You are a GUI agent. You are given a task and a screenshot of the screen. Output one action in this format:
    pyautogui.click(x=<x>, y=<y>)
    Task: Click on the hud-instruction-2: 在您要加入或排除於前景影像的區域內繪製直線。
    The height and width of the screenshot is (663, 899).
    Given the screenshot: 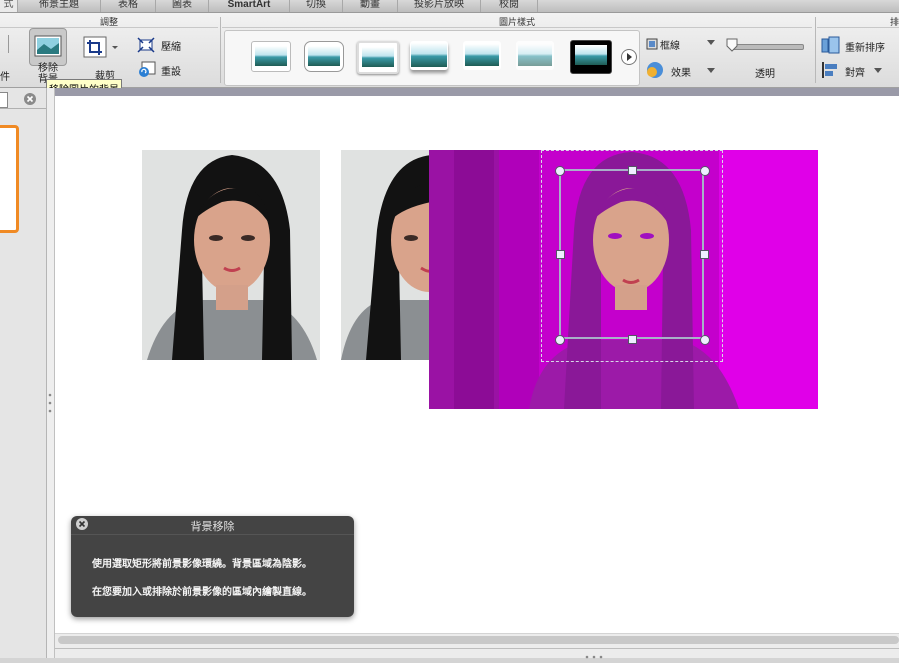 What is the action you would take?
    pyautogui.click(x=202, y=592)
    